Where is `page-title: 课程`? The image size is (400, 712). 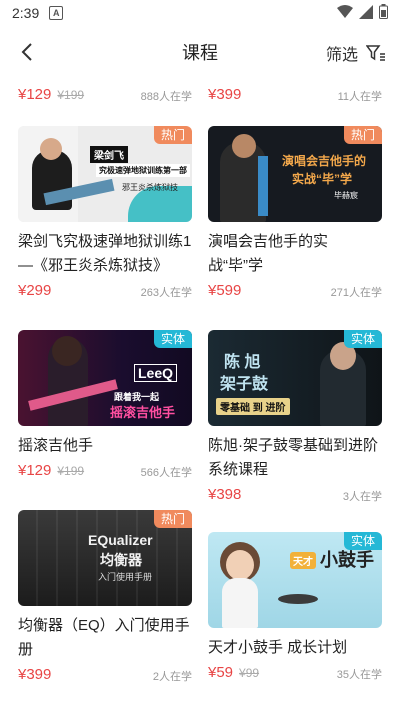 page-title: 课程 is located at coordinates (200, 53).